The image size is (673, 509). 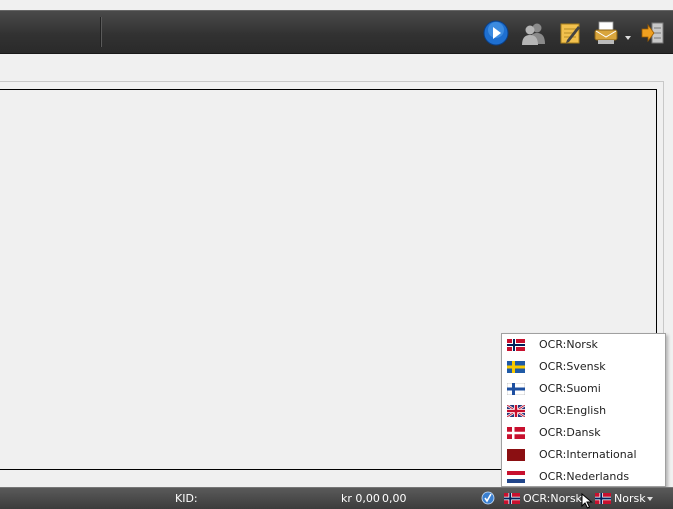 I want to click on menu-item-label: OCR:Dansk, so click(x=570, y=432).